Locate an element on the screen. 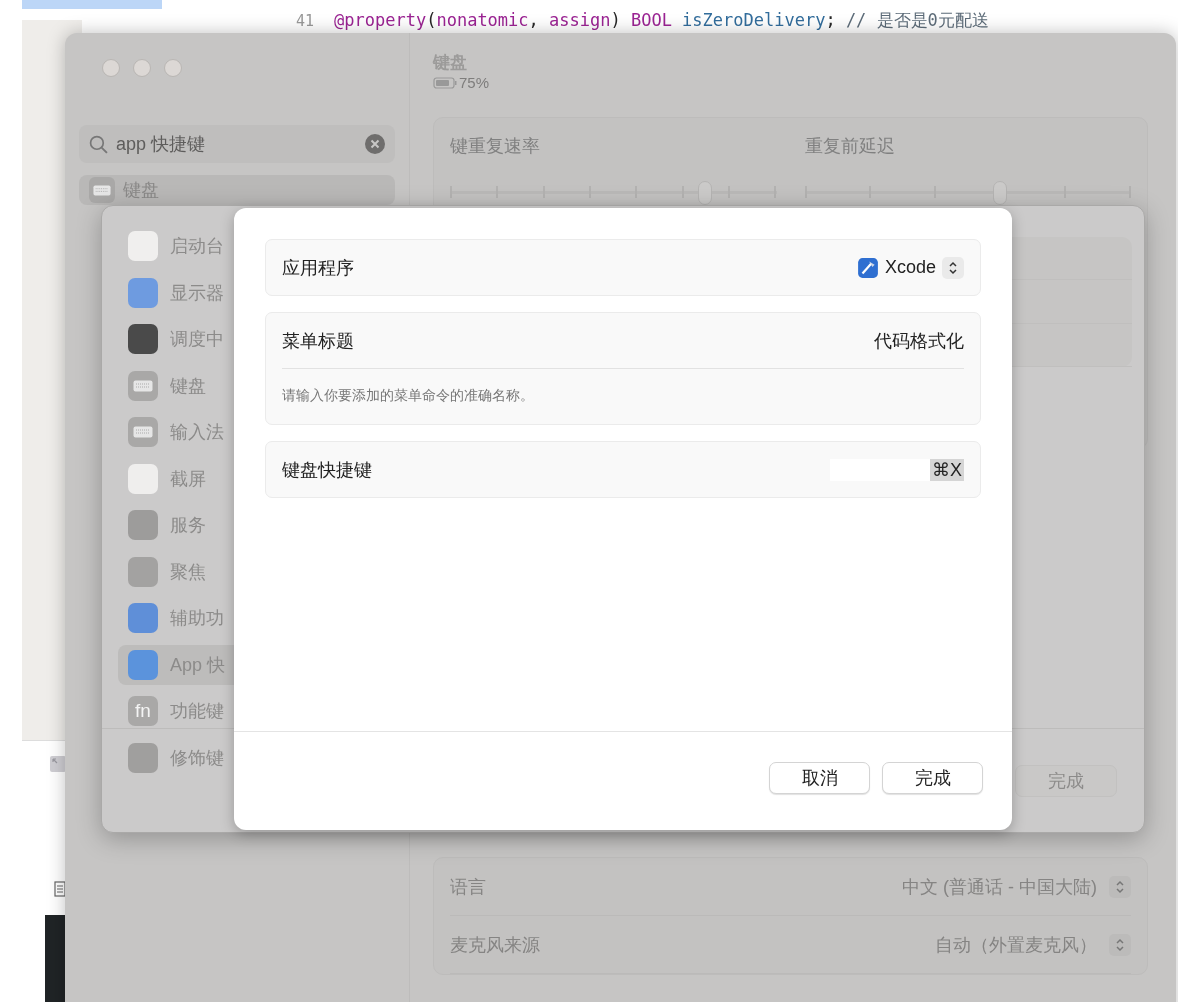 The image size is (1178, 1002). sidebar-item: 辅助功 is located at coordinates (176, 618).